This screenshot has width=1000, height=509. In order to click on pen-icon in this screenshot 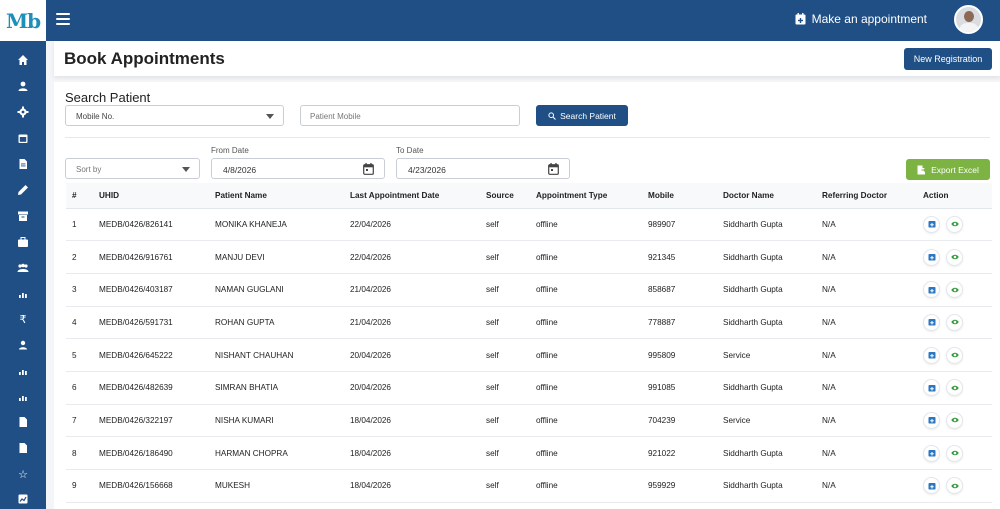, I will do `click(23, 190)`.